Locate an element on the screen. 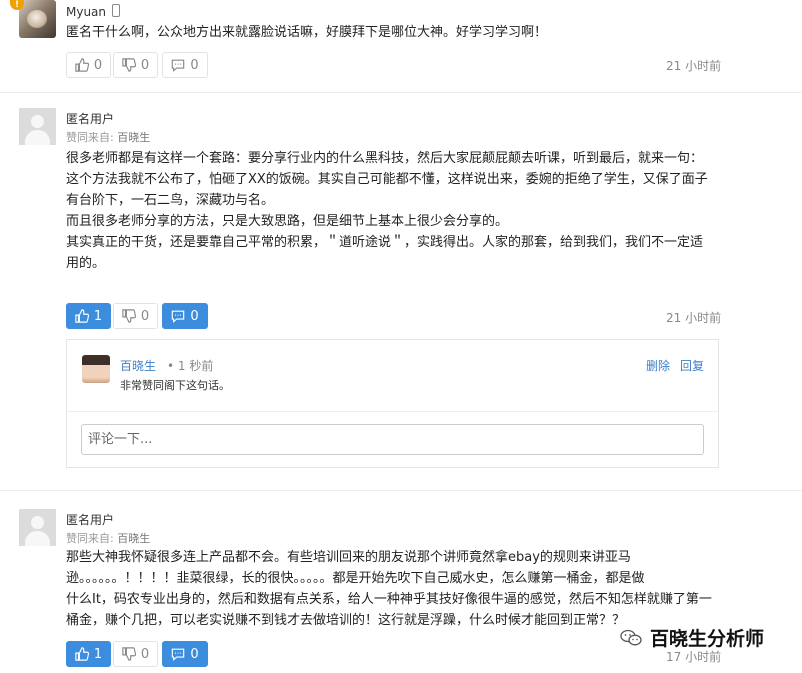 The height and width of the screenshot is (673, 802). reply-avatar is located at coordinates (96, 369).